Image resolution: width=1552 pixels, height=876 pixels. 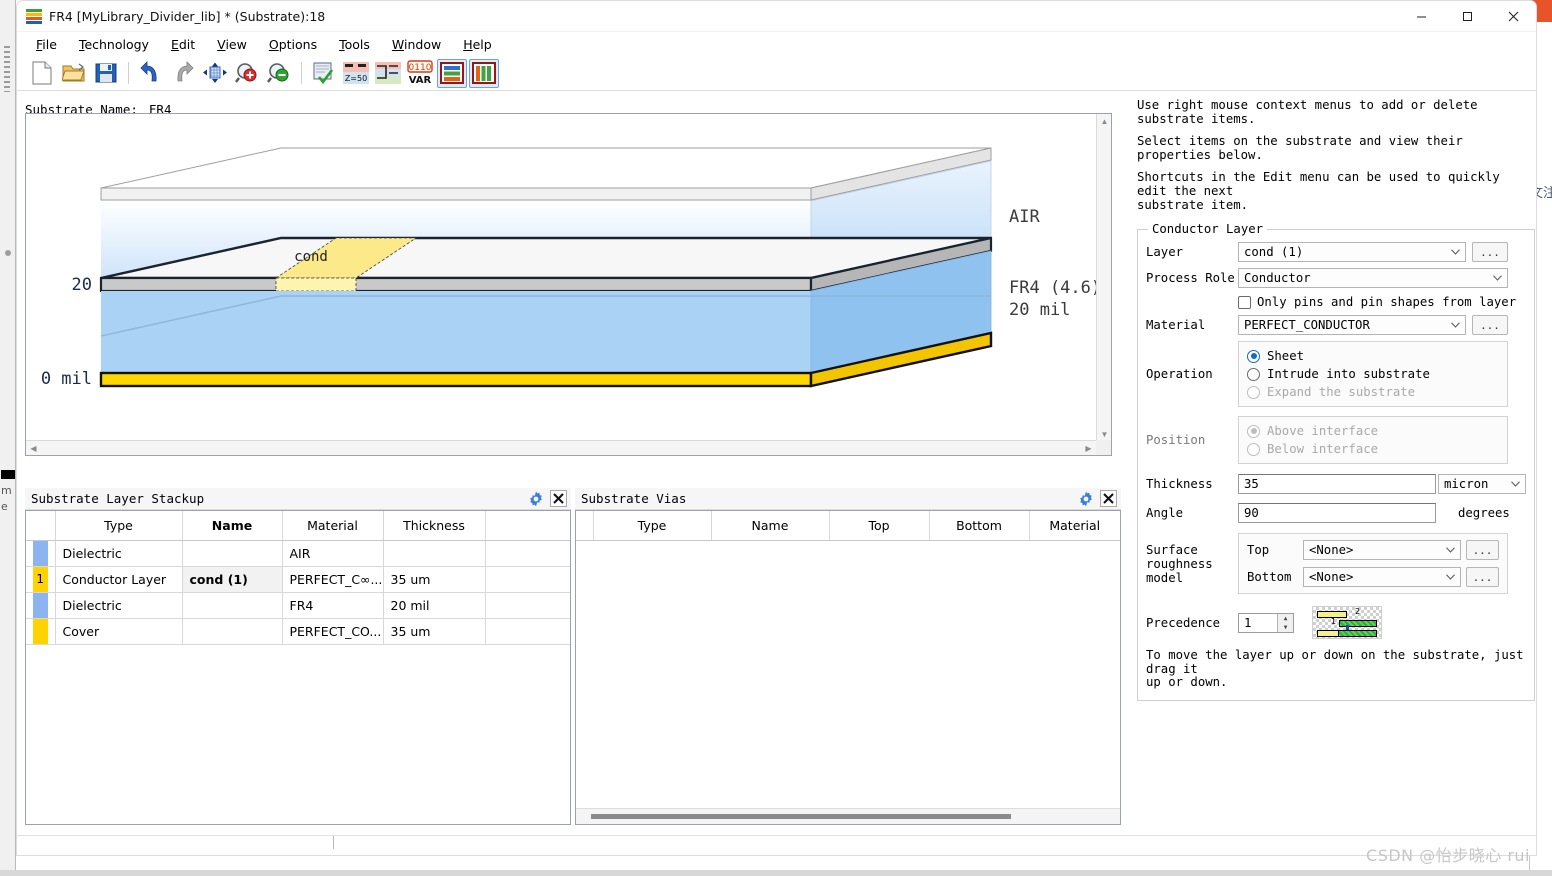 I want to click on dock-handle-dot-icon, so click(x=8, y=253).